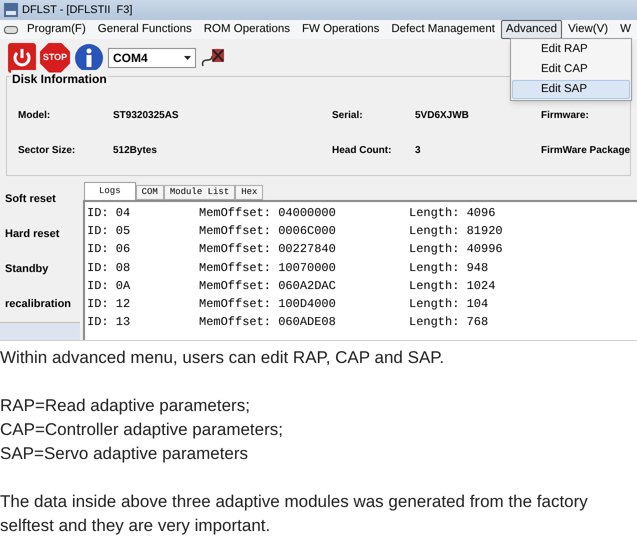 The image size is (637, 543). I want to click on info-label: Sector Size:, so click(47, 151).